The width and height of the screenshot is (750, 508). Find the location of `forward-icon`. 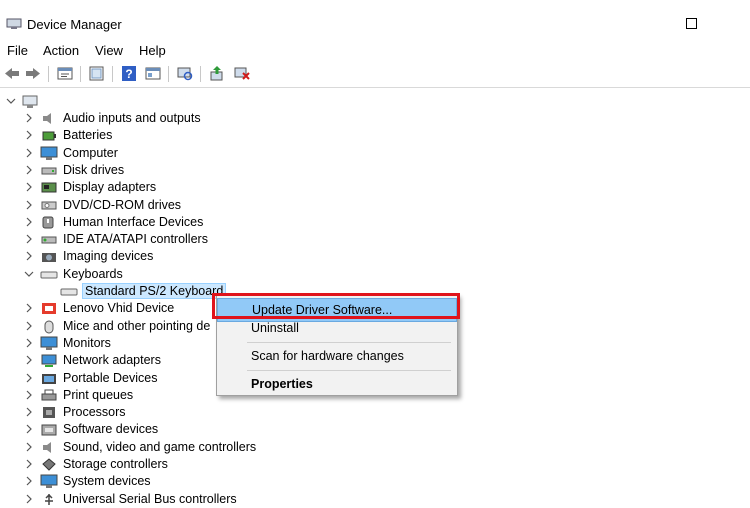

forward-icon is located at coordinates (33, 73).